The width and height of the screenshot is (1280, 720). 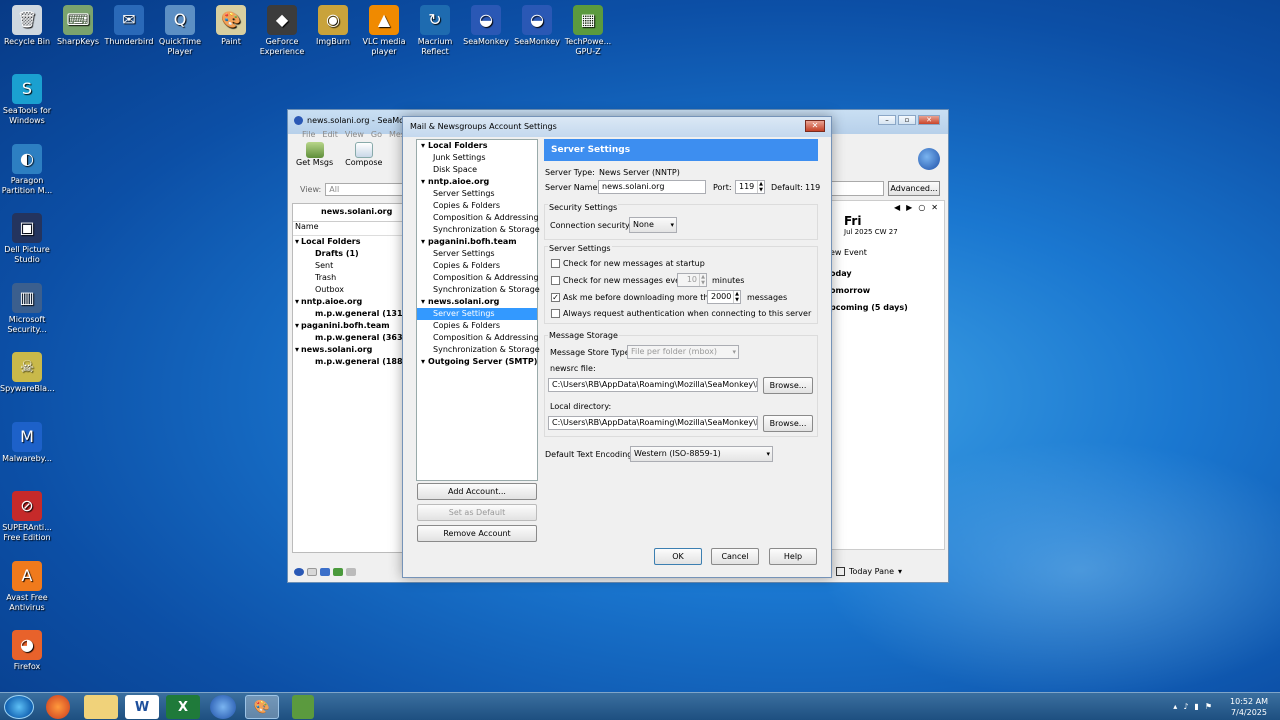 I want to click on menu-file: File, so click(x=308, y=134).